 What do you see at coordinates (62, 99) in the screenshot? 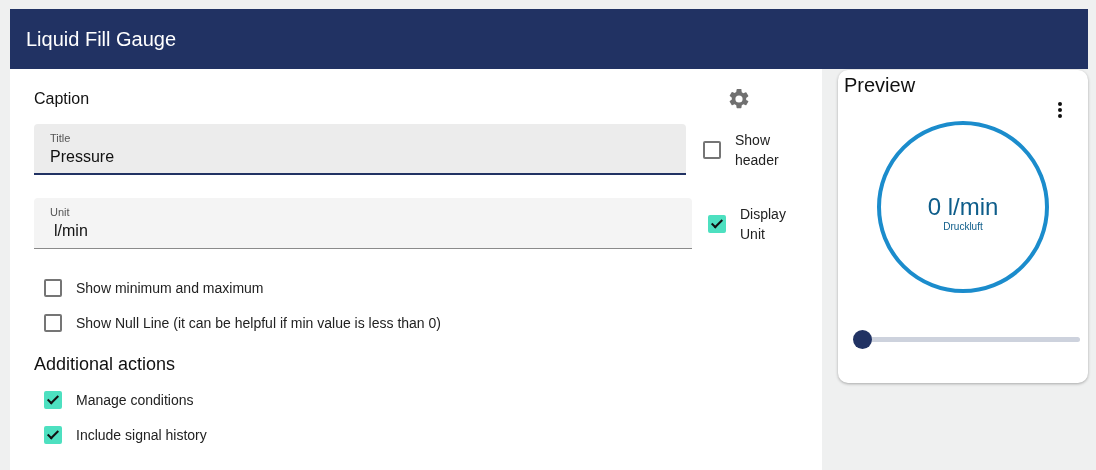
I see `section-title: Caption` at bounding box center [62, 99].